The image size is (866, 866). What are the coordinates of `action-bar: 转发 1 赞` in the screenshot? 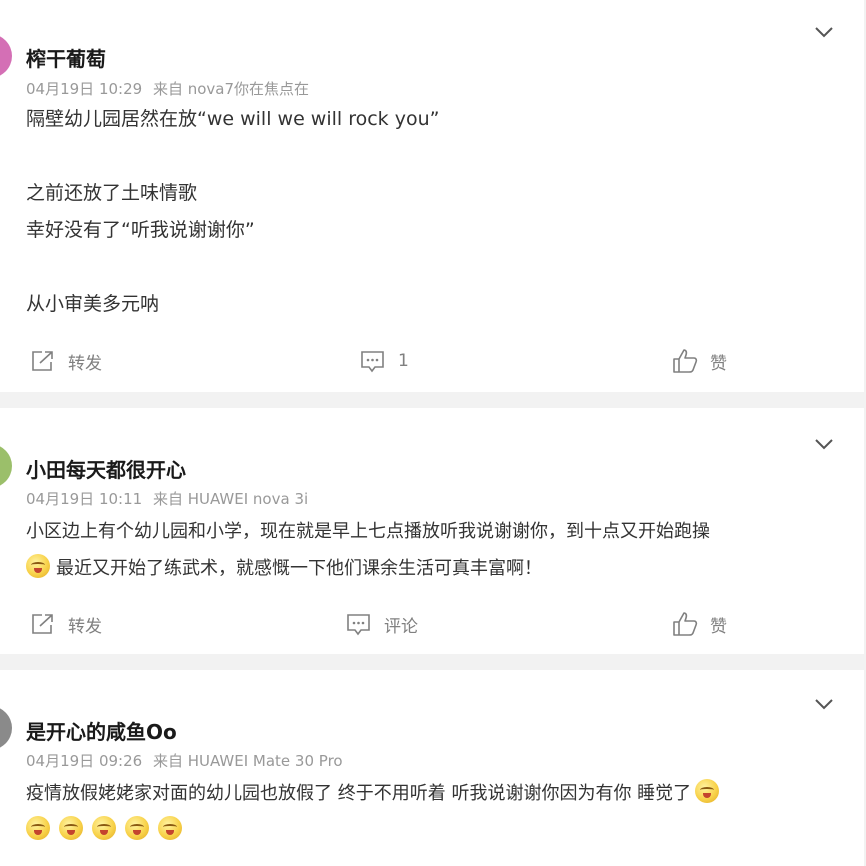 It's located at (432, 361).